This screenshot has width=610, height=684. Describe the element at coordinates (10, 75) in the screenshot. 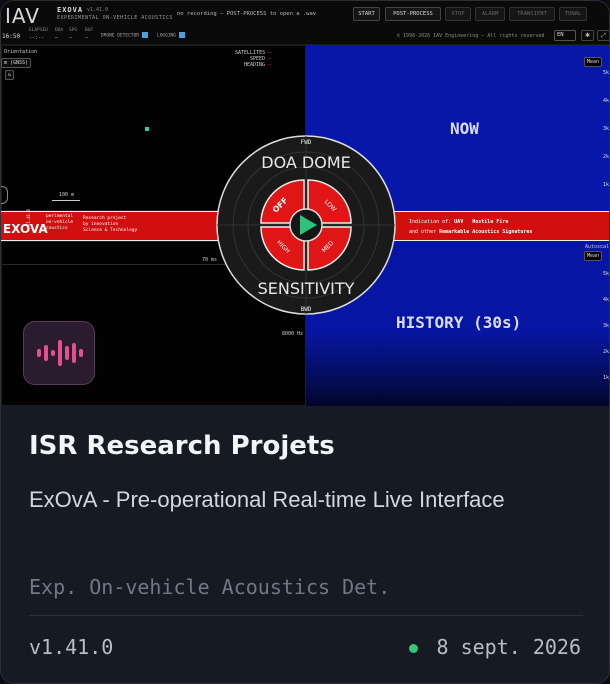

I see `refresh-icon: ↻` at that location.